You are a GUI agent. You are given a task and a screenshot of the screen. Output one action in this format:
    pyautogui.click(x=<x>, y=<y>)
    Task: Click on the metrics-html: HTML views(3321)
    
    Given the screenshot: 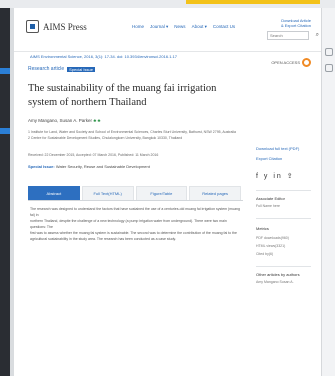 What is the action you would take?
    pyautogui.click(x=271, y=246)
    